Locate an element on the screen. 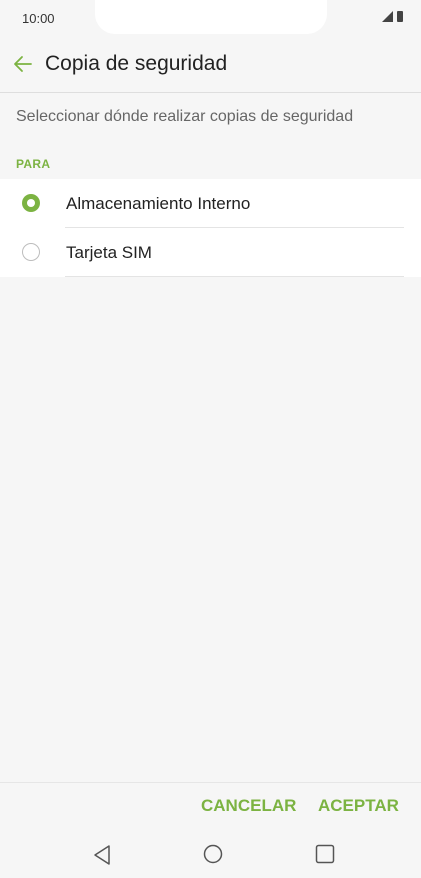 This screenshot has width=421, height=878. actions-divider is located at coordinates (210, 782).